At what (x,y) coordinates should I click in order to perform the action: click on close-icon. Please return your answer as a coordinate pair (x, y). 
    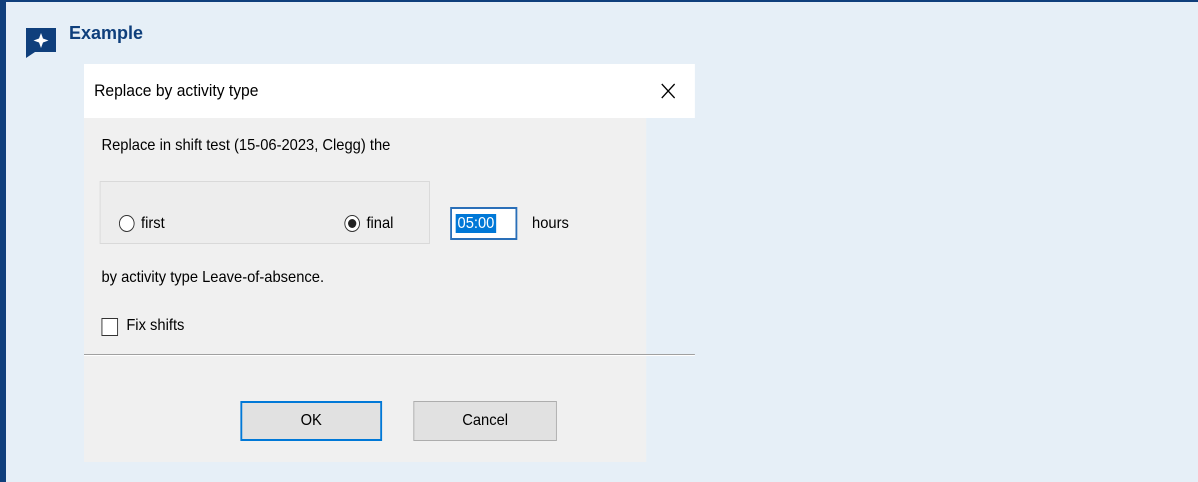
    Looking at the image, I should click on (668, 91).